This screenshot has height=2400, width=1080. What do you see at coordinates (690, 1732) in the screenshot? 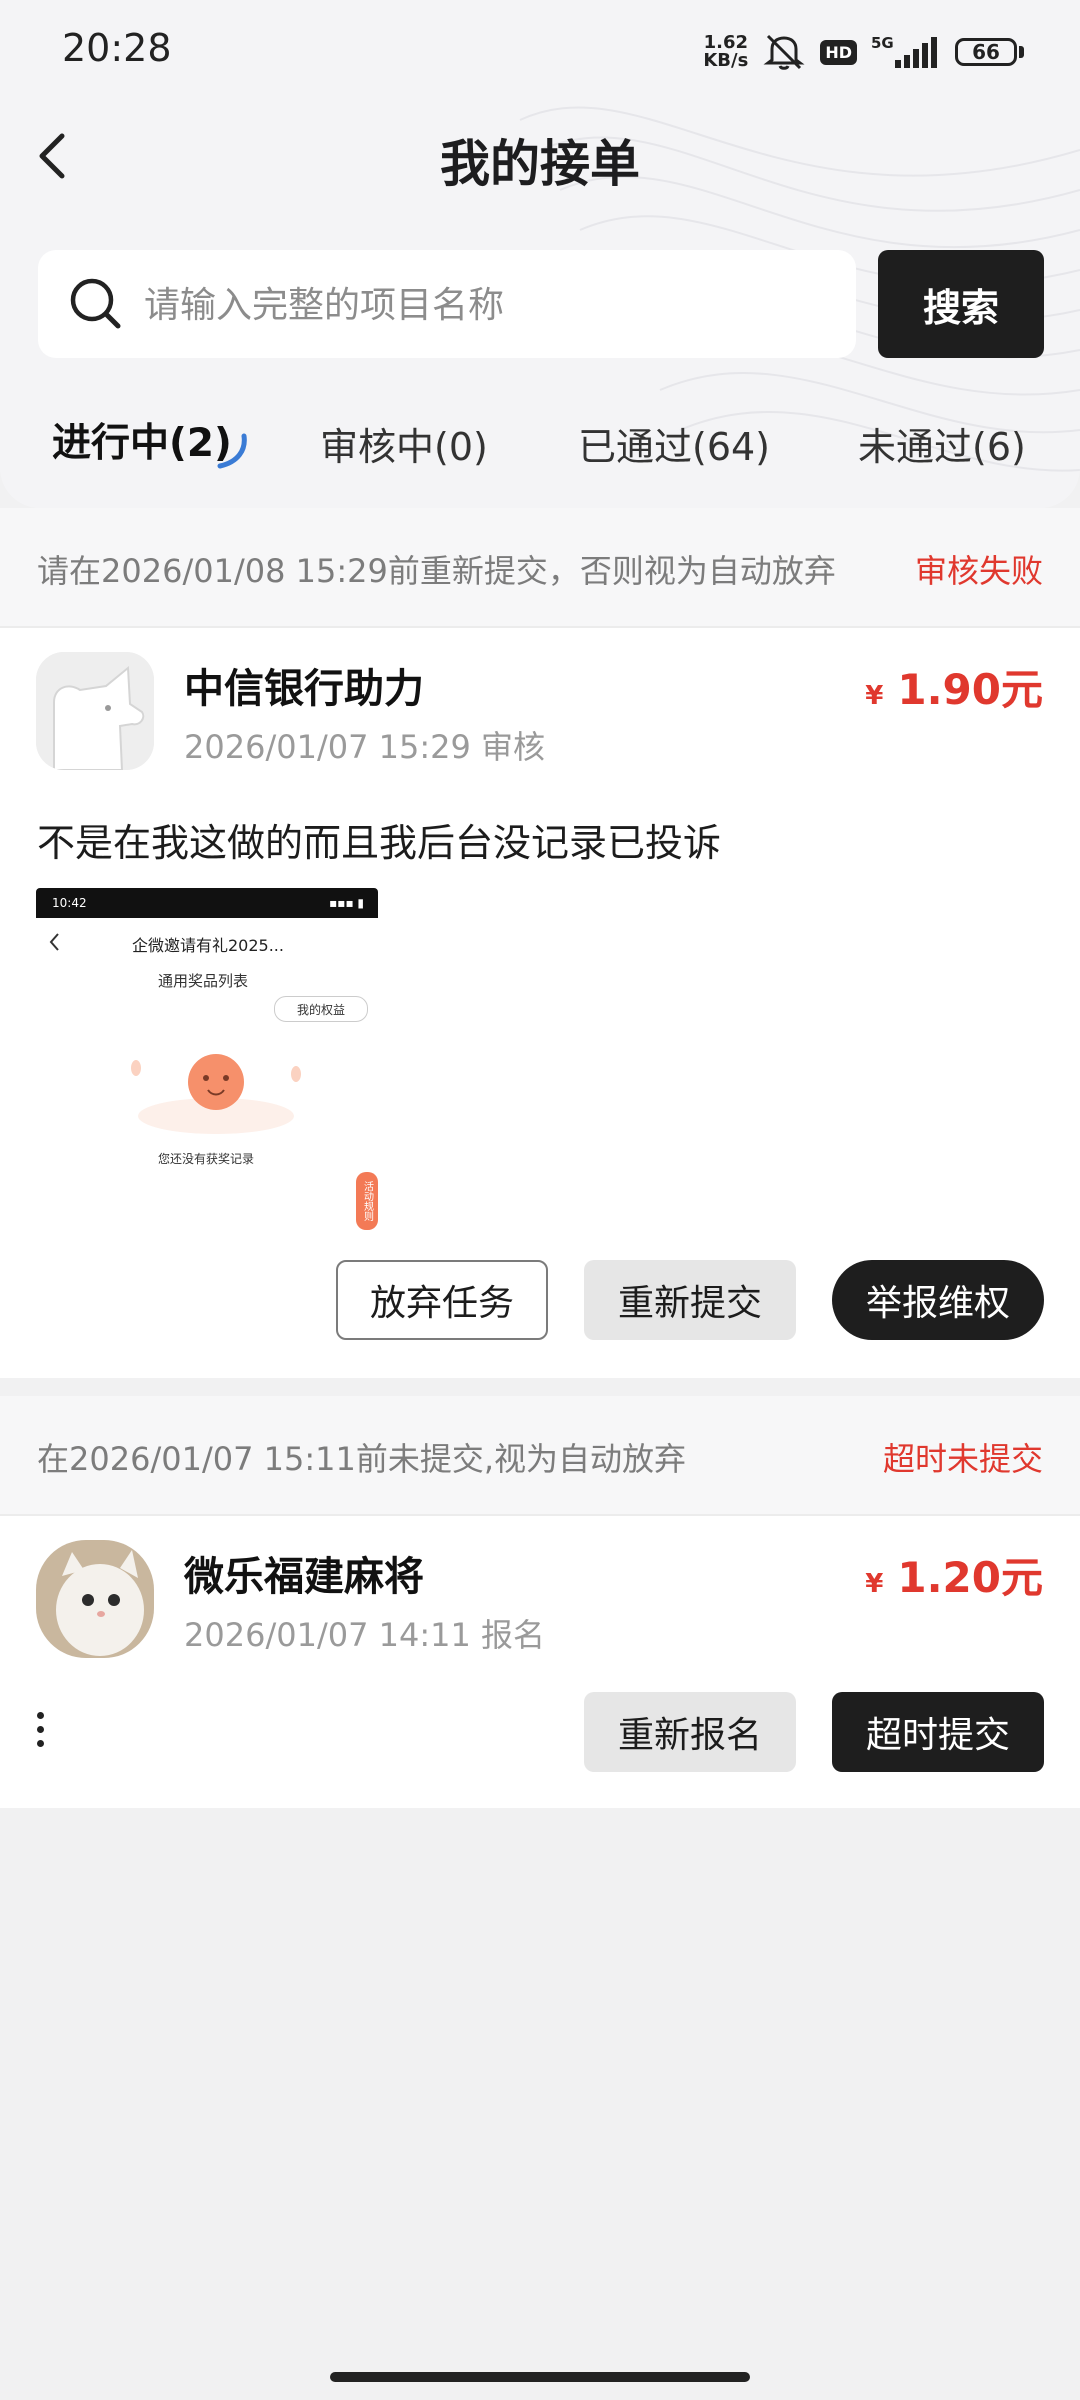
I see `re-register-button: 重新报名` at bounding box center [690, 1732].